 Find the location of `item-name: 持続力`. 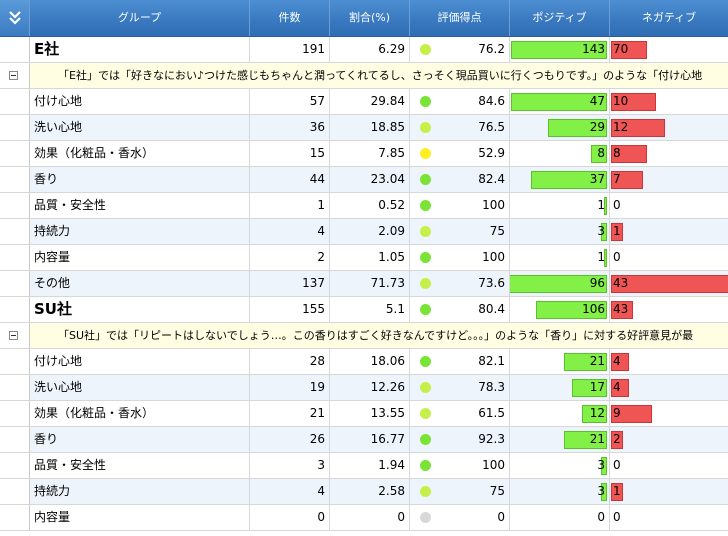

item-name: 持続力 is located at coordinates (140, 231).